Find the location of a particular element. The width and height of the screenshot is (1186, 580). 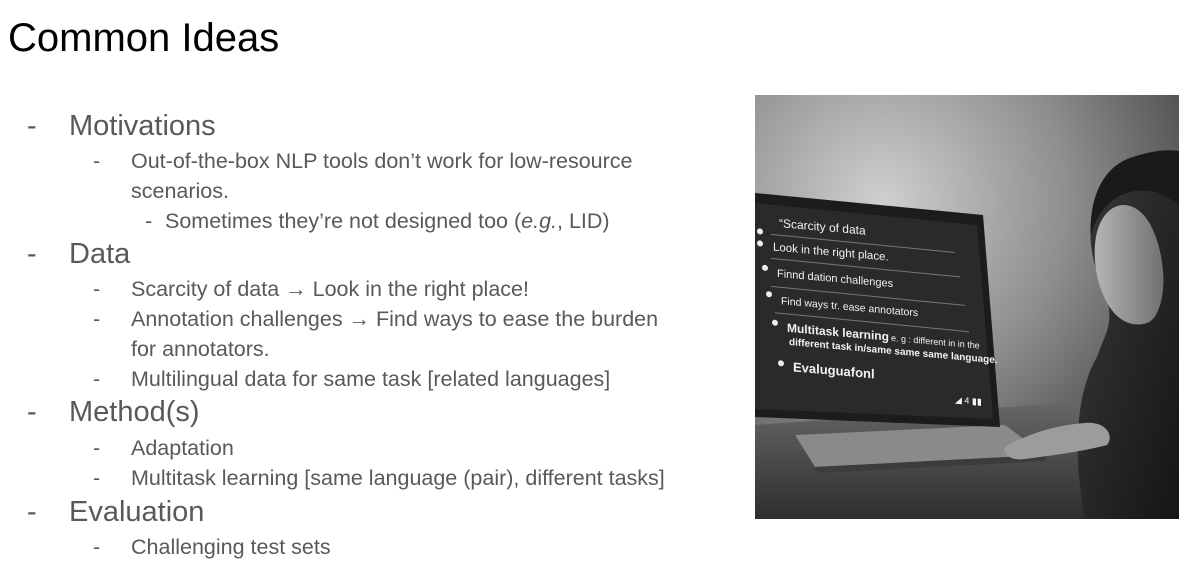

heading-text: Method(s) is located at coordinates (134, 412).